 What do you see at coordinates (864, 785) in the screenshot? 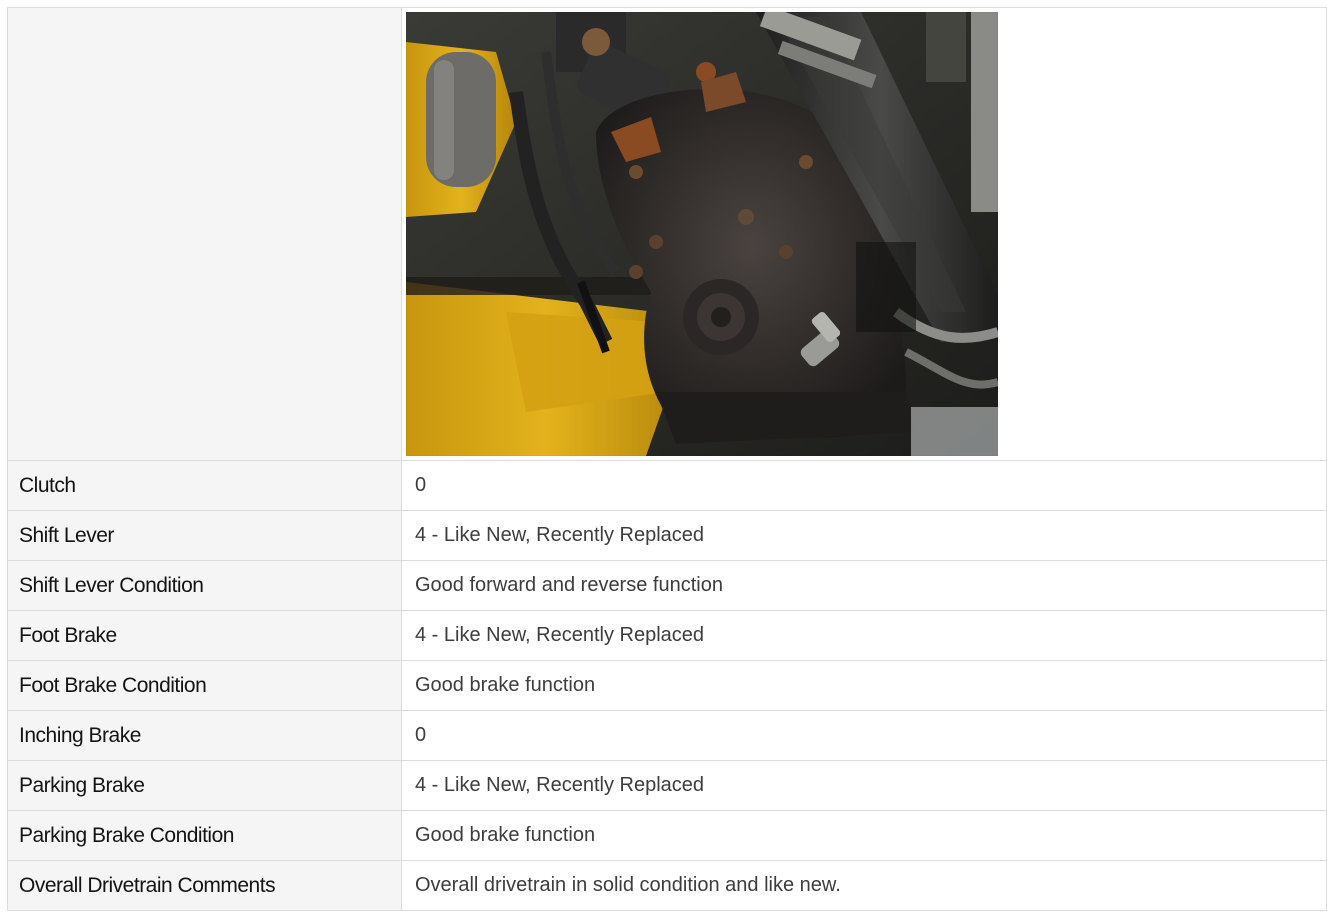
I see `row-value-parking-brake: 4 - Like New, Recently Replaced` at bounding box center [864, 785].